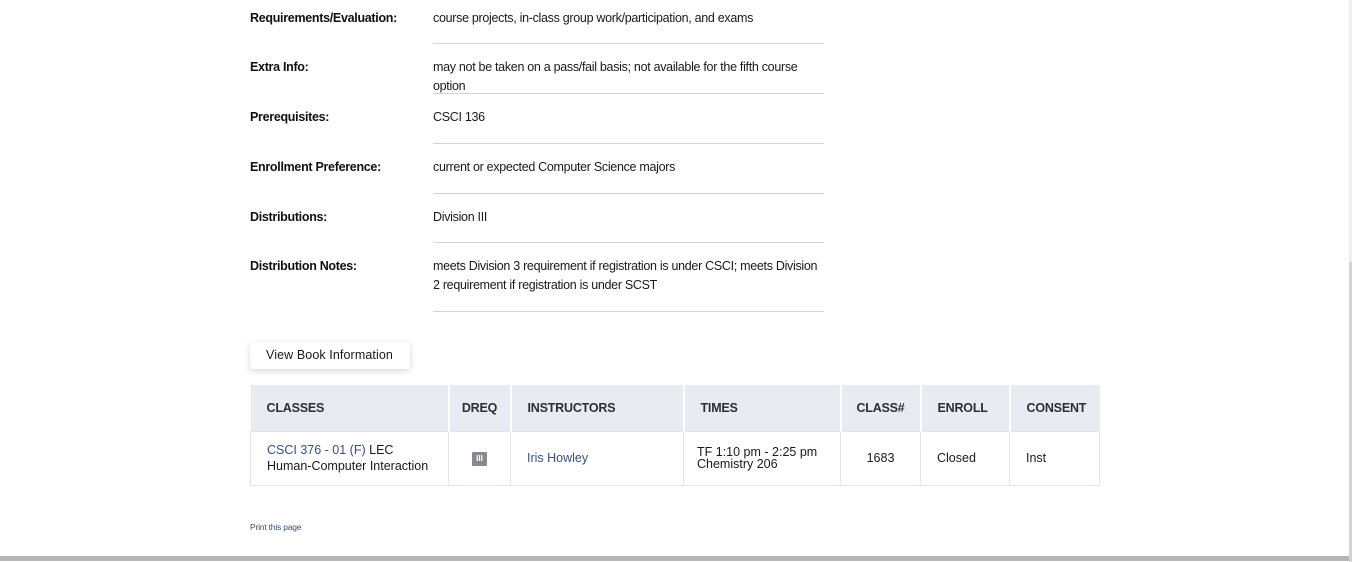 The height and width of the screenshot is (562, 1352). I want to click on enroll-status-cell: Closed, so click(965, 458).